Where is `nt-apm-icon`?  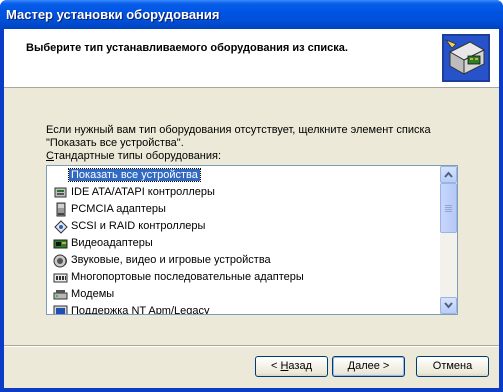
nt-apm-icon is located at coordinates (60, 309).